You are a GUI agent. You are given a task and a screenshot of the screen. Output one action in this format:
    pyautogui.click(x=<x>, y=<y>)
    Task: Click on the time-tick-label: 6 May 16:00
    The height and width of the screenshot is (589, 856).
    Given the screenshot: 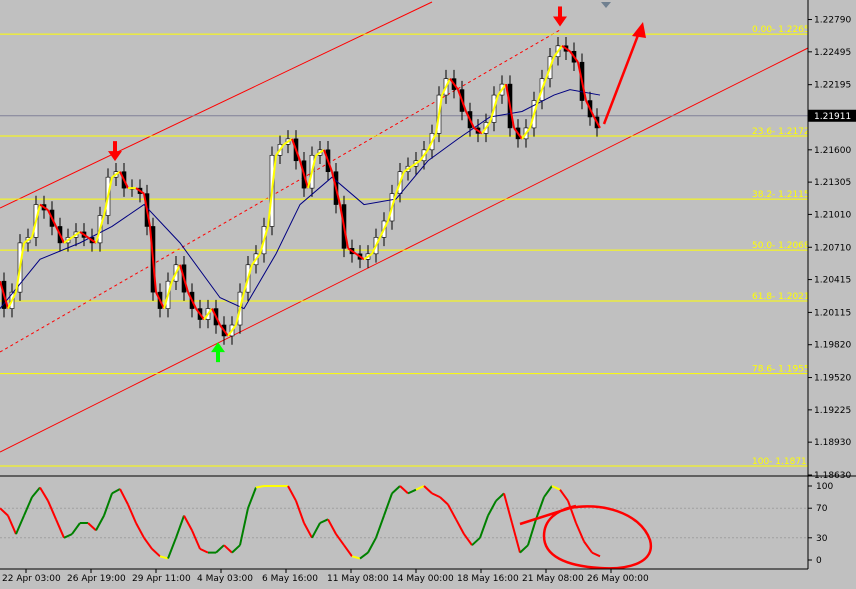 What is the action you would take?
    pyautogui.click(x=290, y=579)
    